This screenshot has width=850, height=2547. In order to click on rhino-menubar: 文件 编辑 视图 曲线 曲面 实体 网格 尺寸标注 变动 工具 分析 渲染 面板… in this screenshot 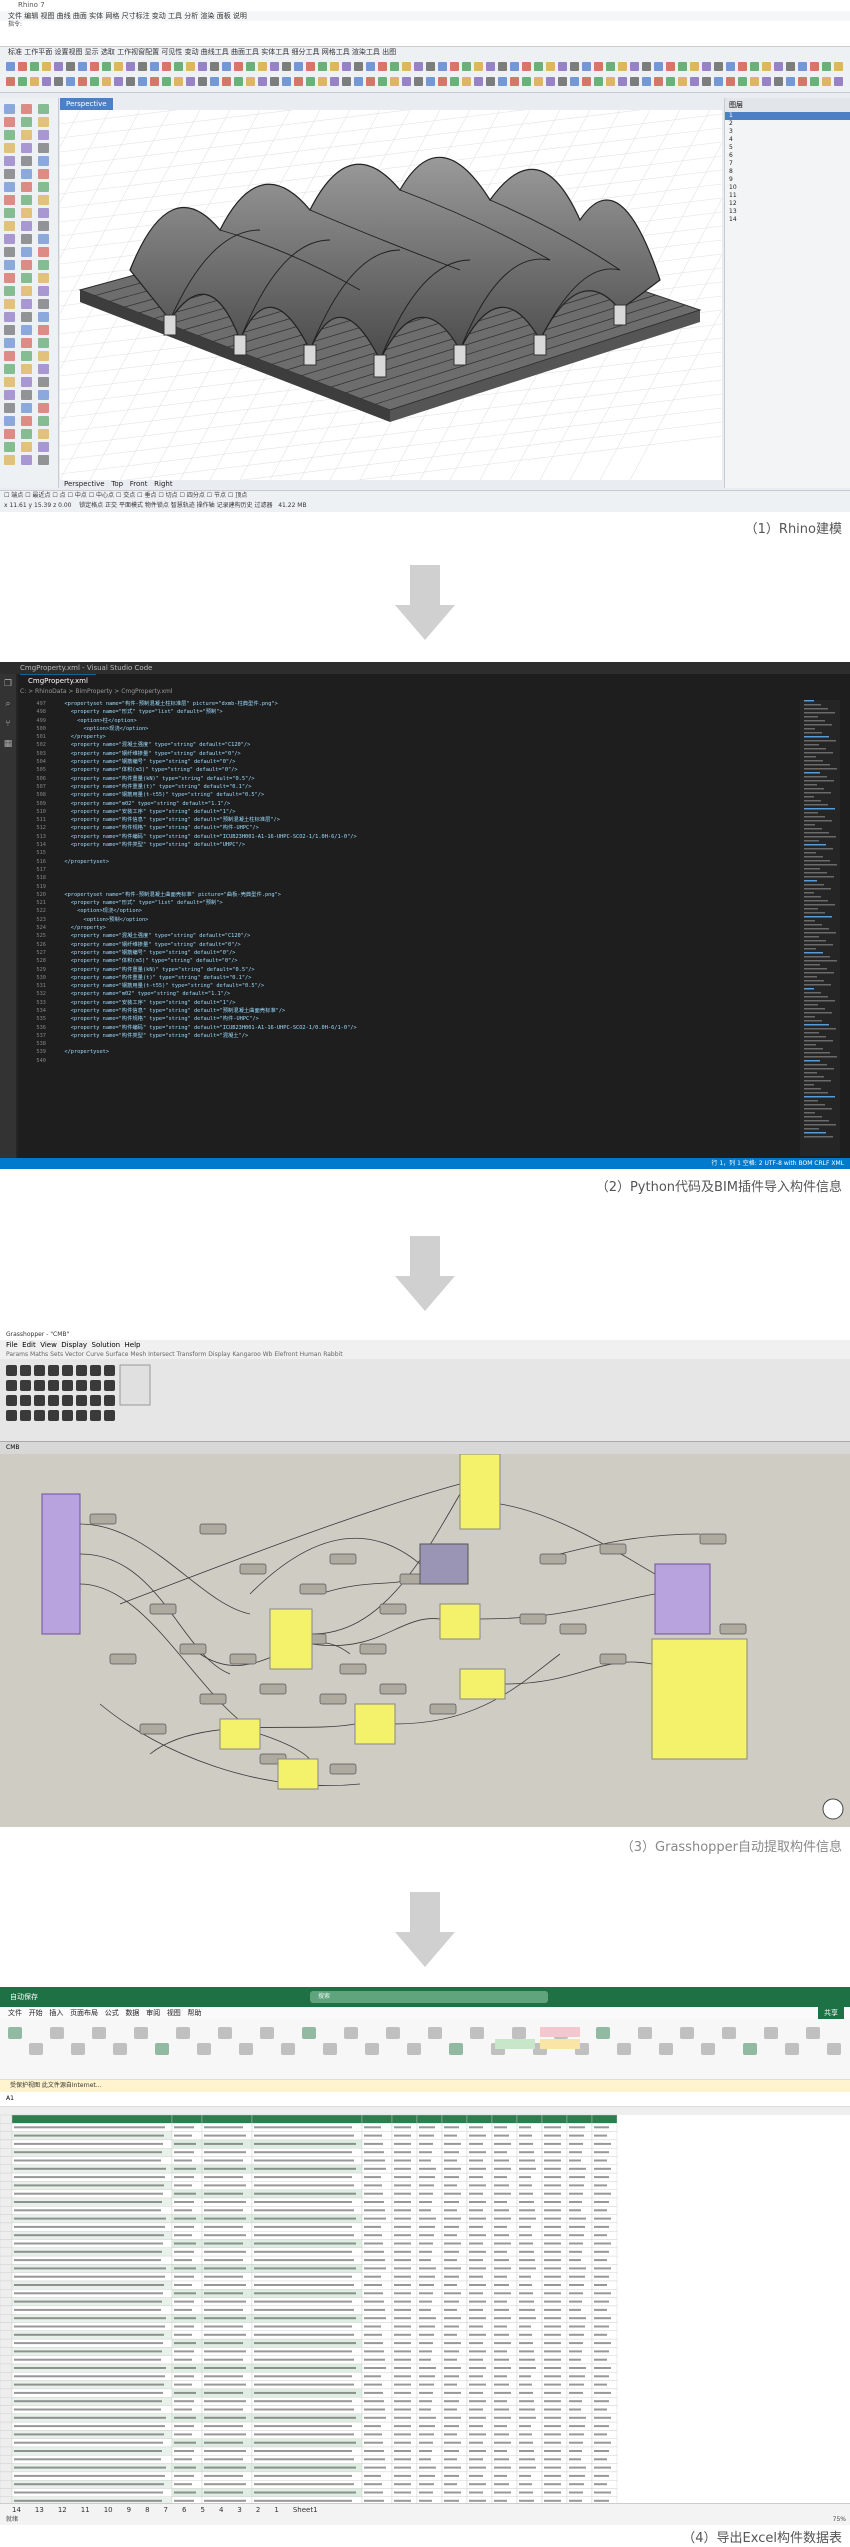, I will do `click(425, 16)`.